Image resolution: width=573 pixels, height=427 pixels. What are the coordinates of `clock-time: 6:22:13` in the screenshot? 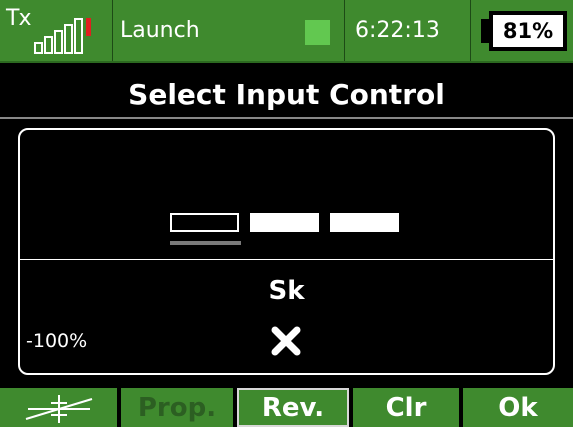 It's located at (397, 30).